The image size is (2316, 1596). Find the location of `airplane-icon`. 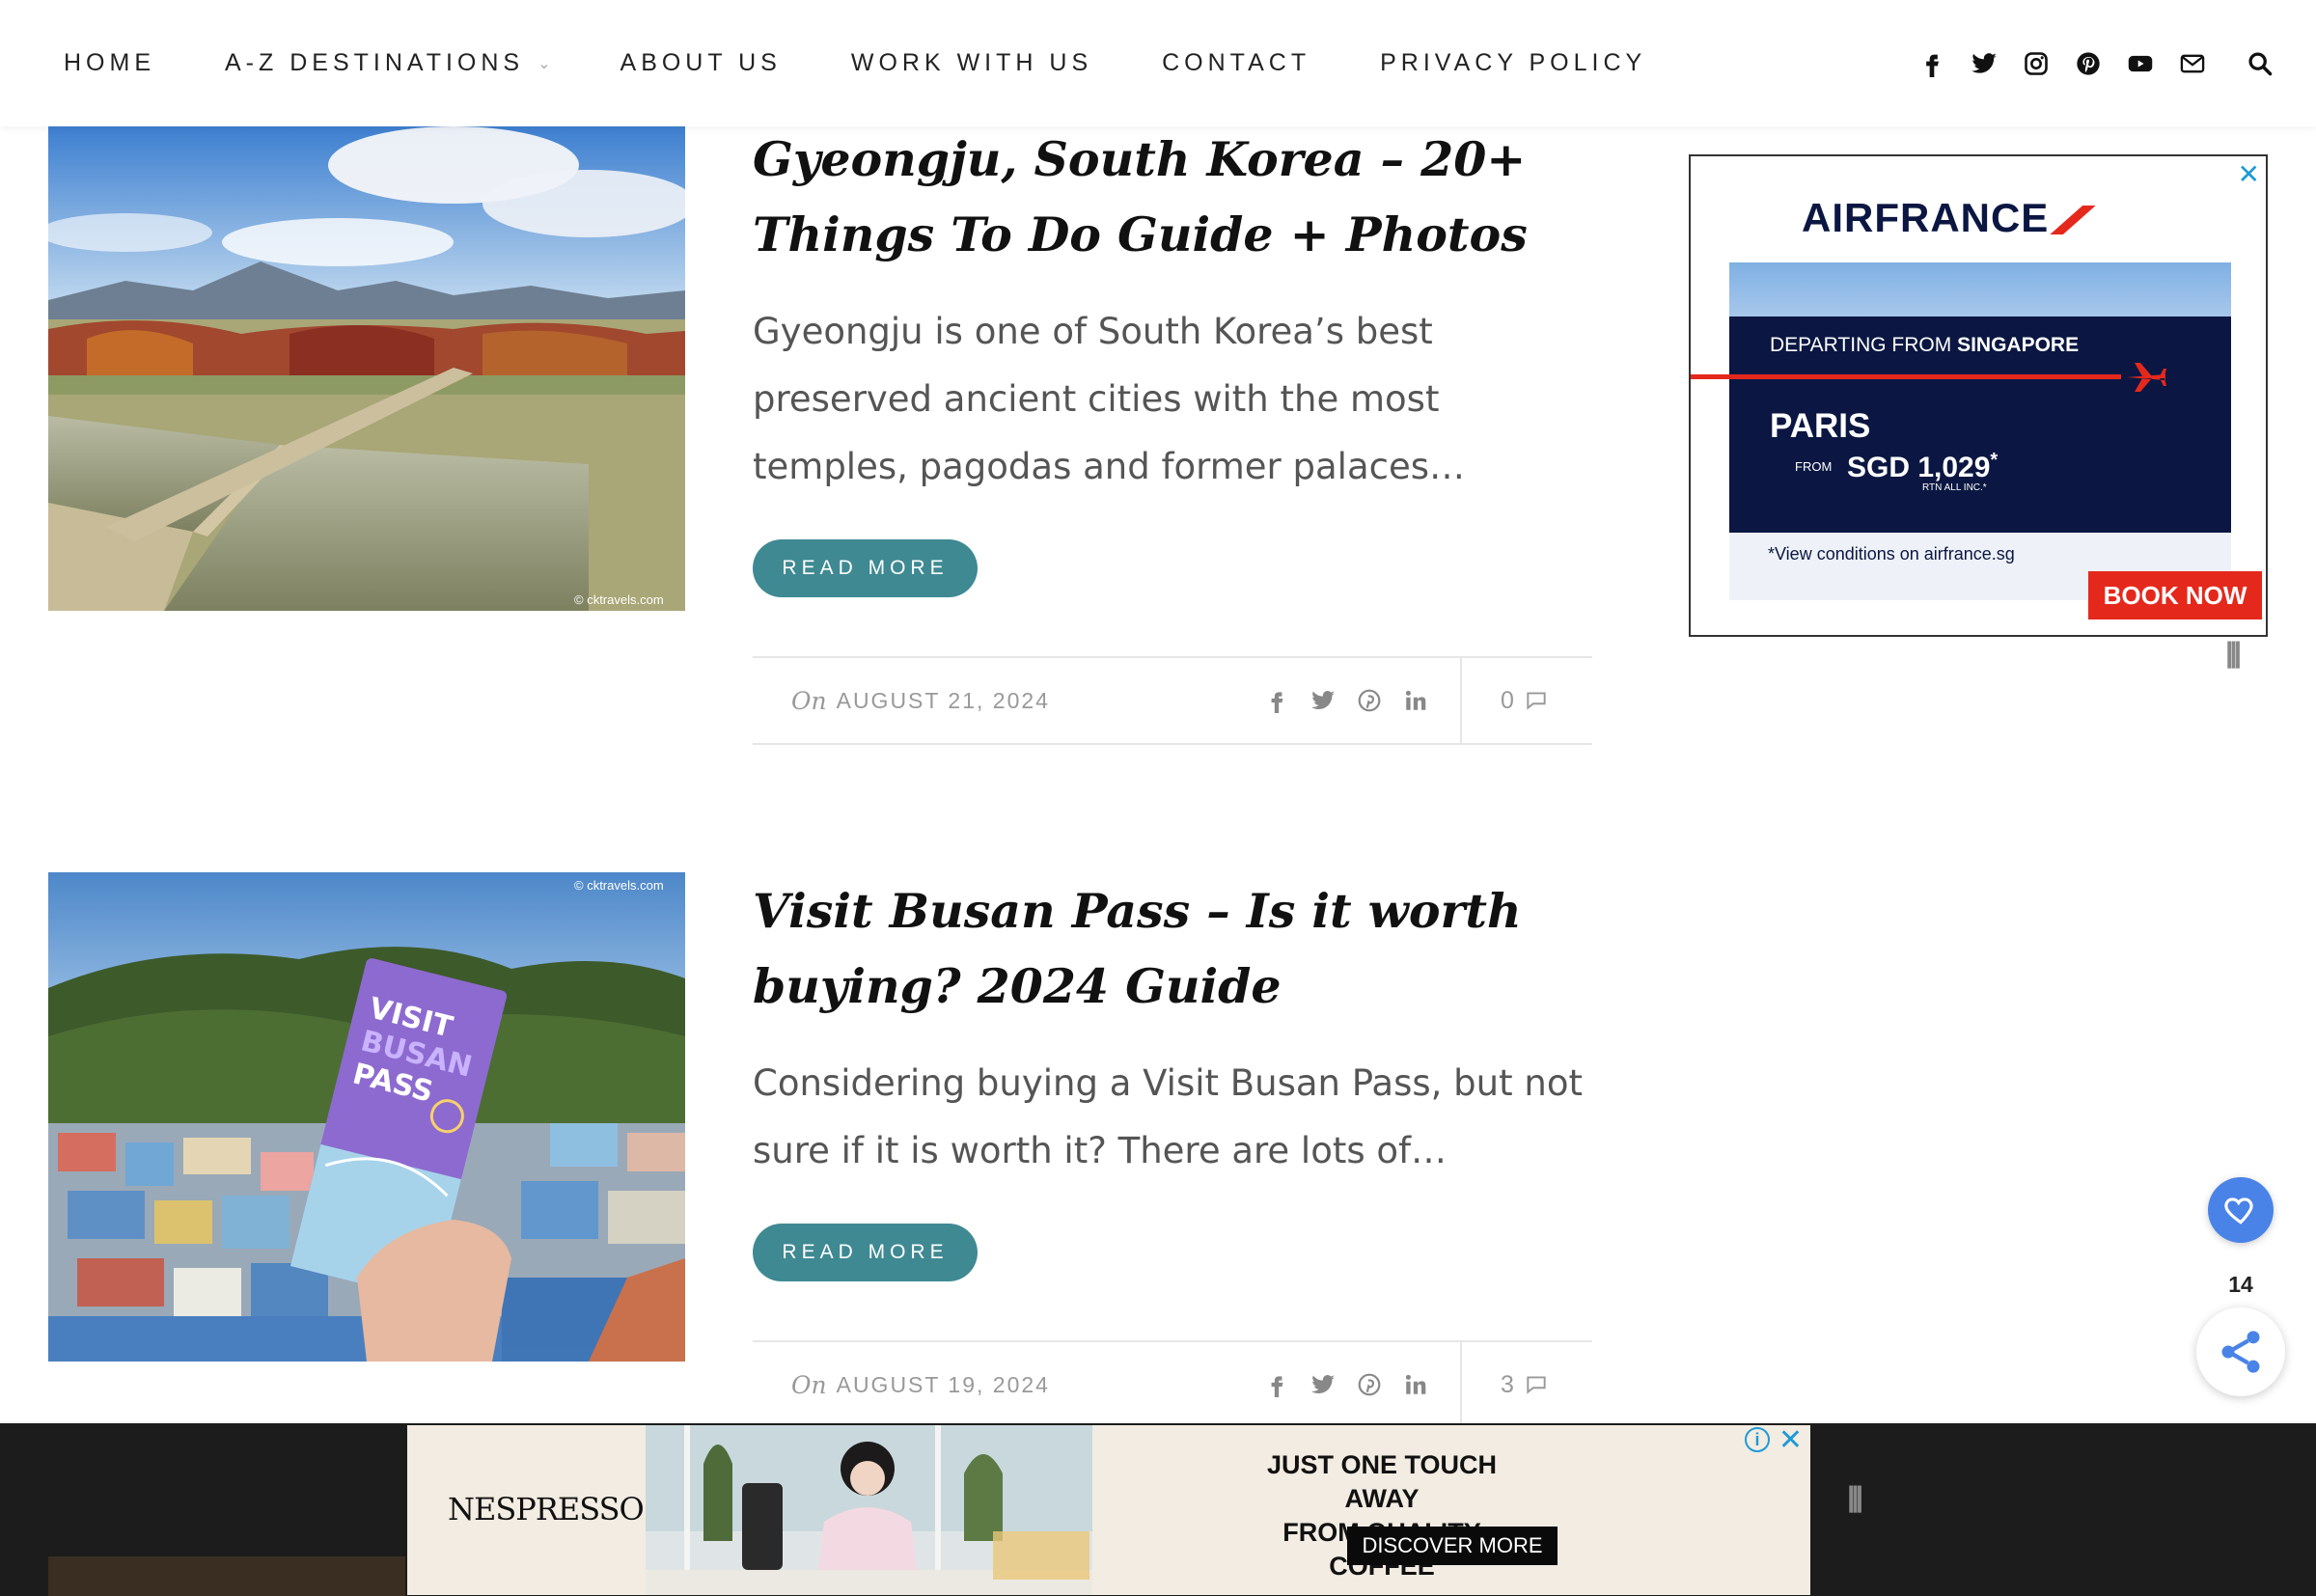

airplane-icon is located at coordinates (2146, 378).